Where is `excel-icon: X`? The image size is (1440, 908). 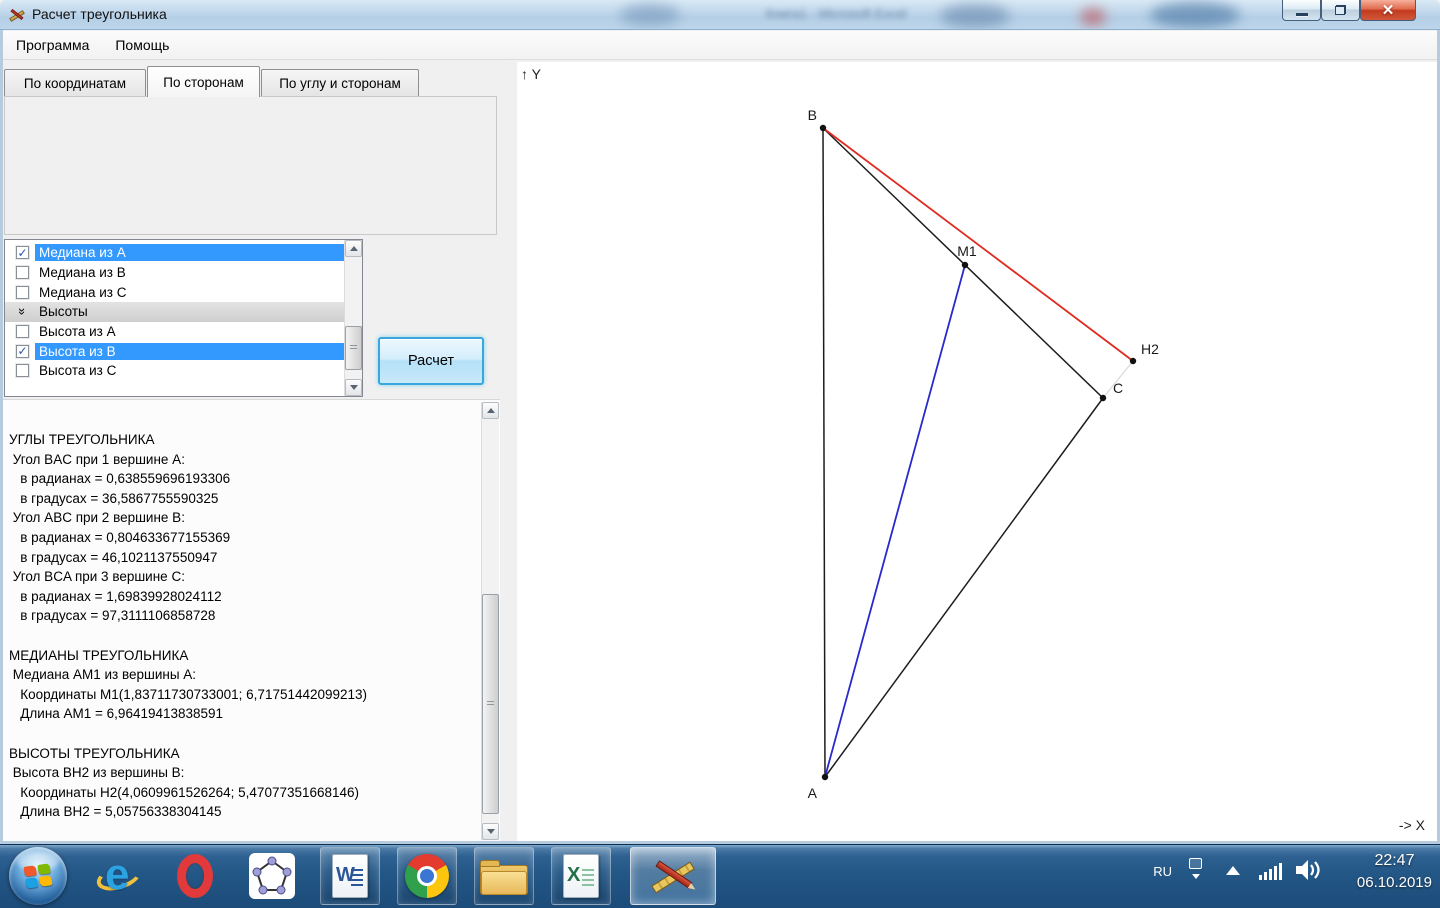
excel-icon: X is located at coordinates (581, 876).